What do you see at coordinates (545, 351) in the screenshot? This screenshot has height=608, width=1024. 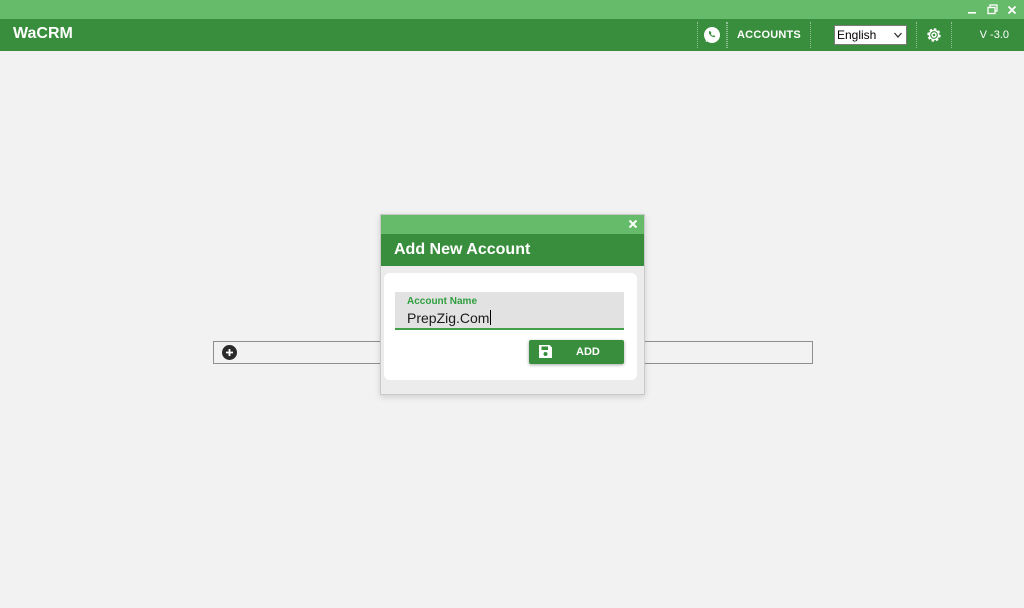 I see `save-icon` at bounding box center [545, 351].